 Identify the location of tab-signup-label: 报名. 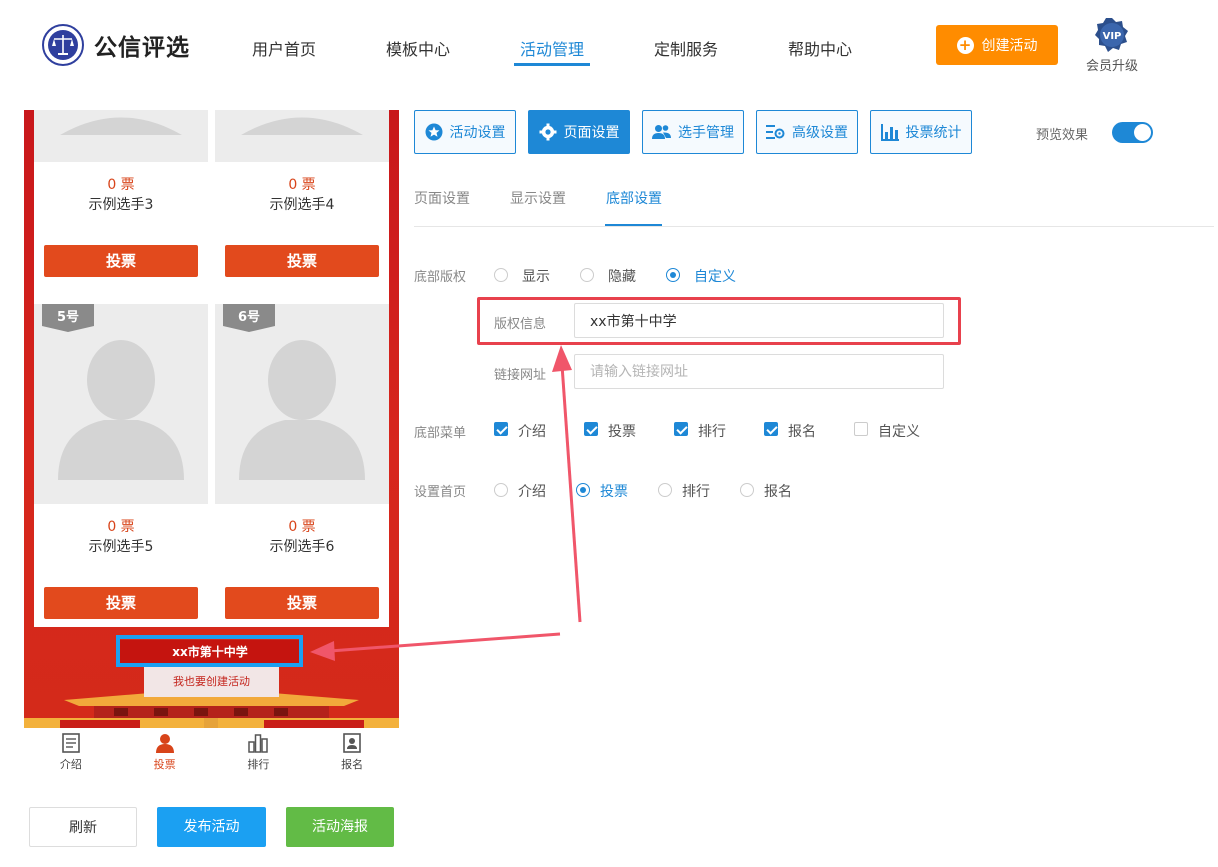
(352, 764).